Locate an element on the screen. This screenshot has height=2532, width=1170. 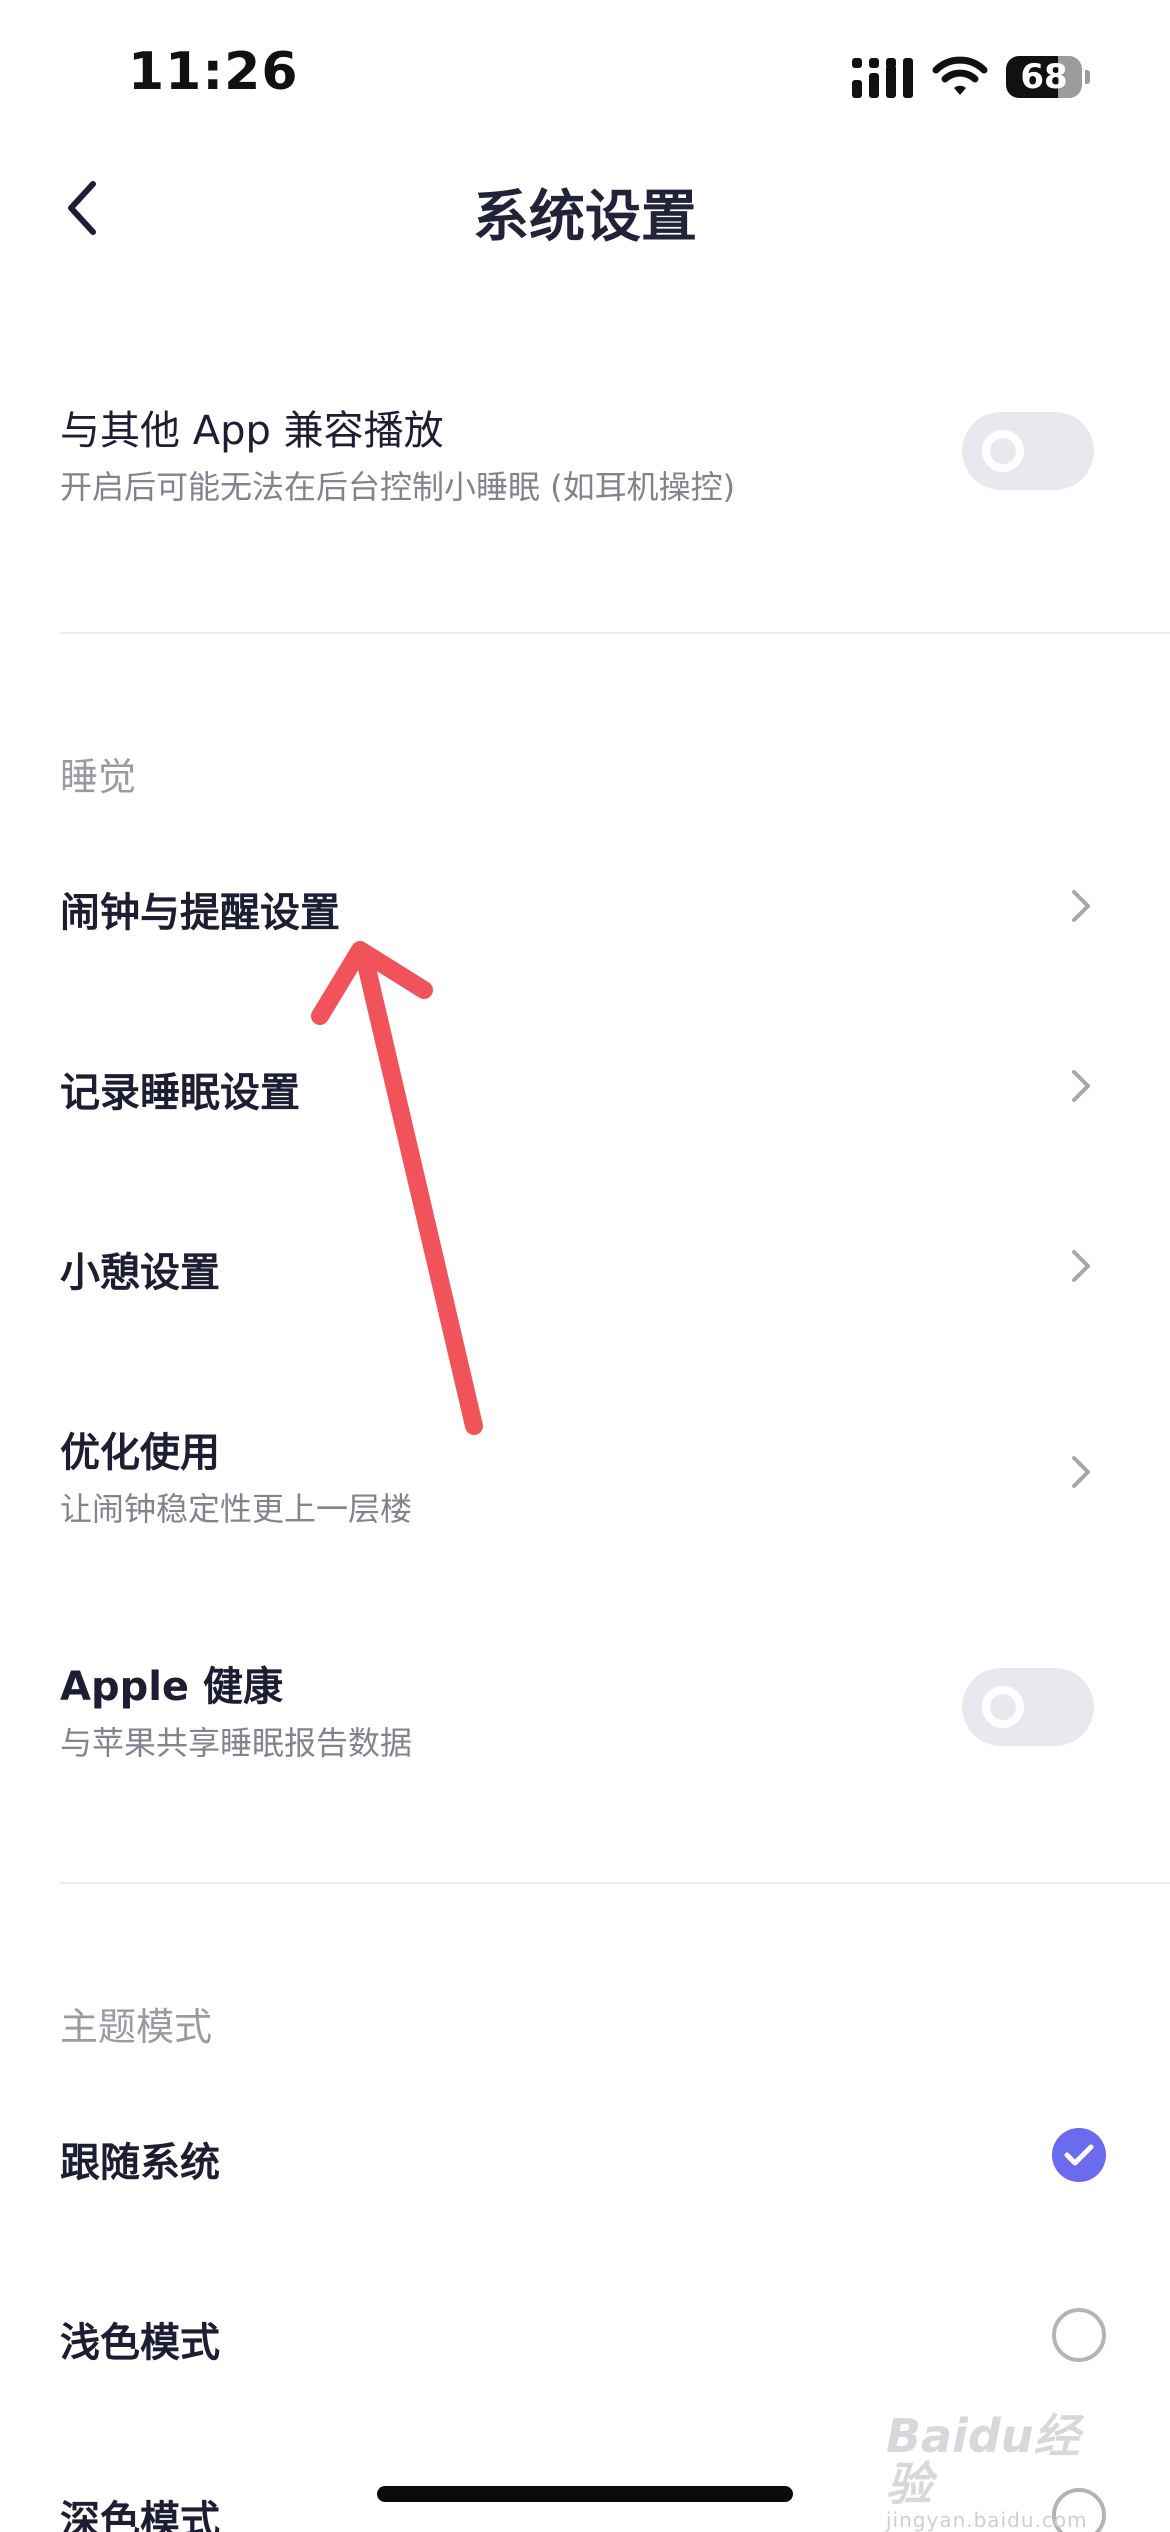
compat-playback-subtitle: 开启后可能无法在后台控制小睡眠 (如耳机操控) is located at coordinates (398, 487).